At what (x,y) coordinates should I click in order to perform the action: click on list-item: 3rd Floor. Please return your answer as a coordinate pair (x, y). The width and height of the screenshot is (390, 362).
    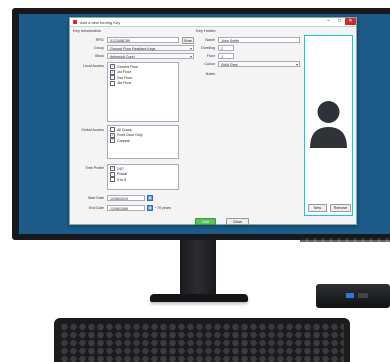
    Looking at the image, I should click on (143, 83).